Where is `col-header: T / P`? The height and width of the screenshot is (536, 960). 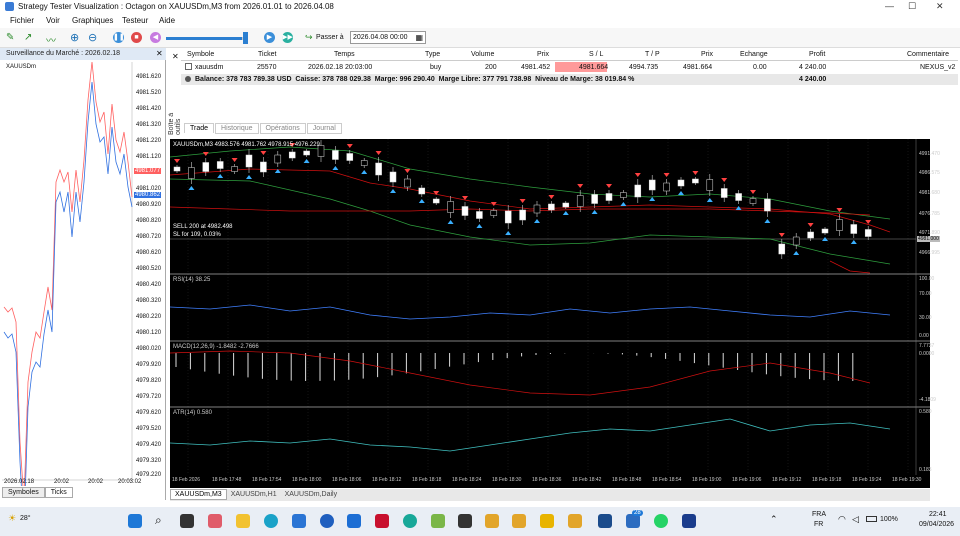
col-header: T / P is located at coordinates (652, 54).